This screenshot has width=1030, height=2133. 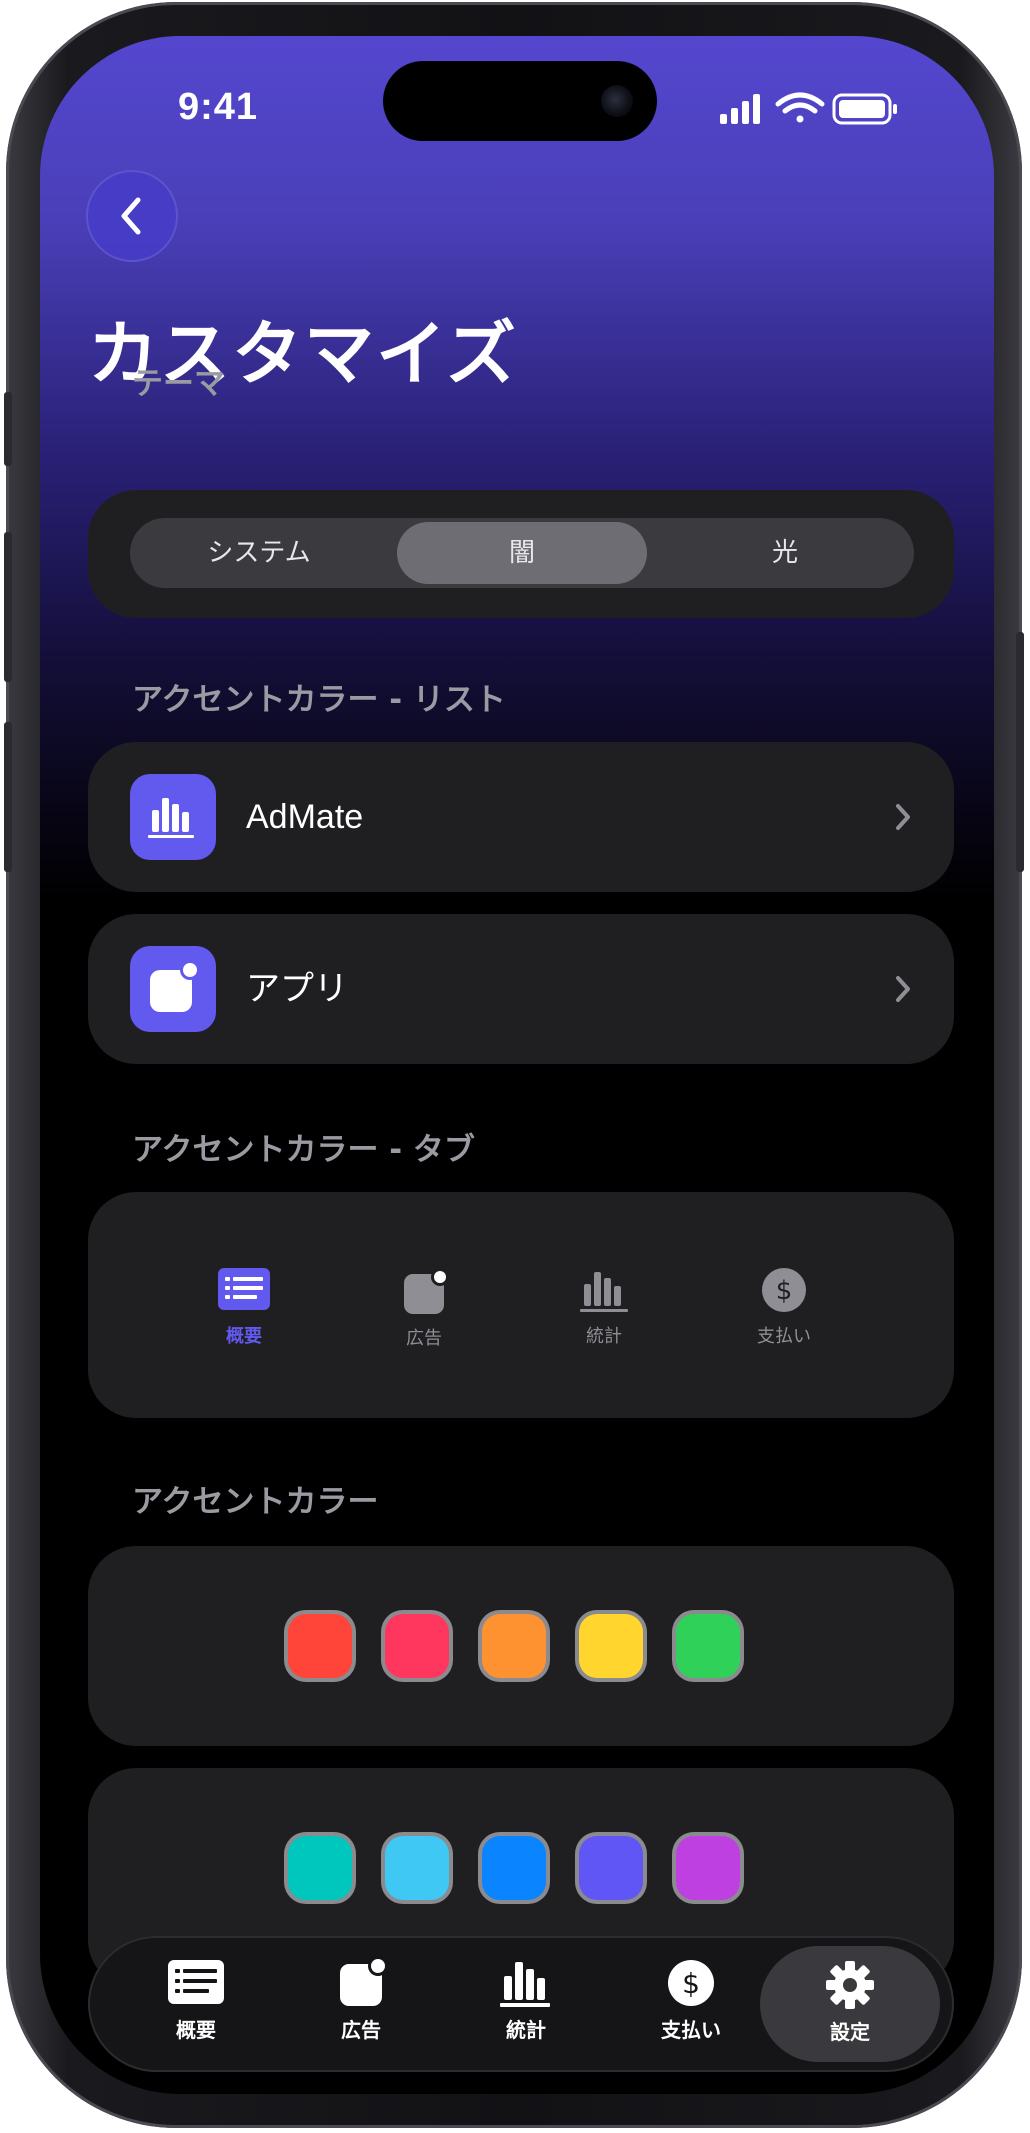 I want to click on camera-icon, so click(x=617, y=101).